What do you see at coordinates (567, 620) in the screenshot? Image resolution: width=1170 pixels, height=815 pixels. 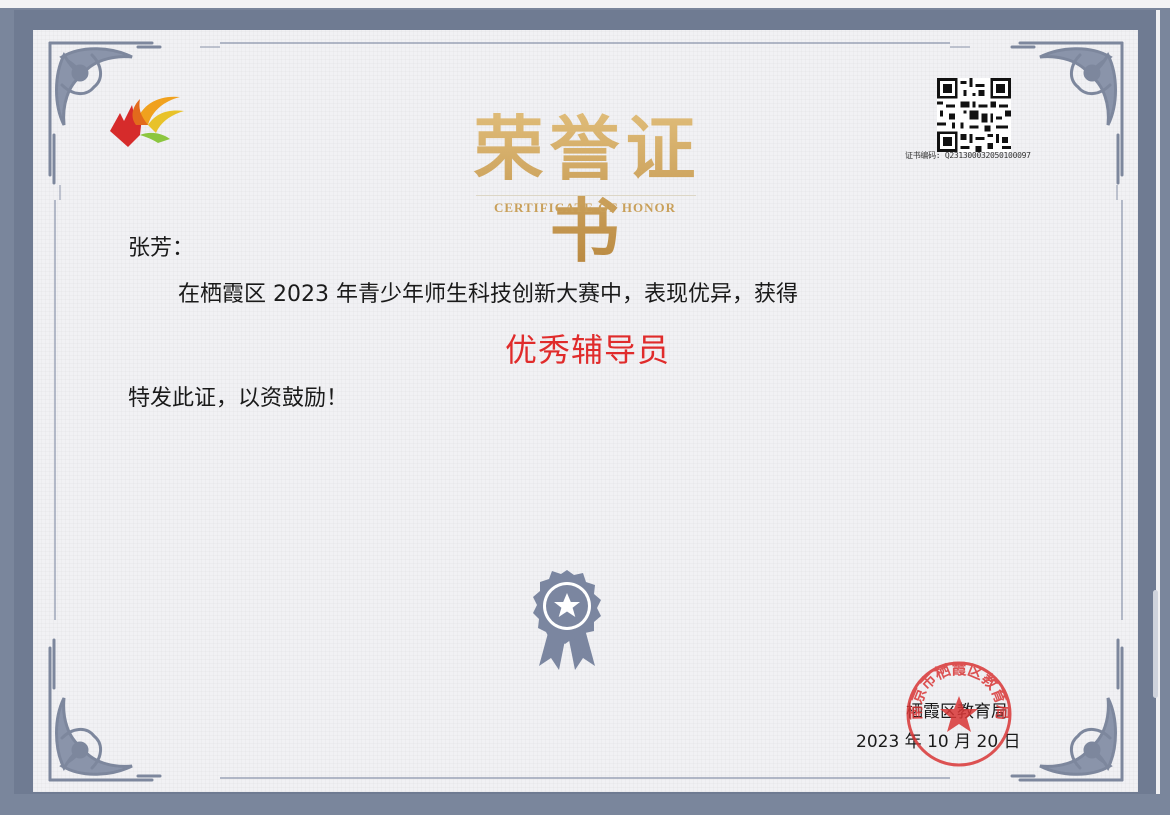 I see `award-badge-icon` at bounding box center [567, 620].